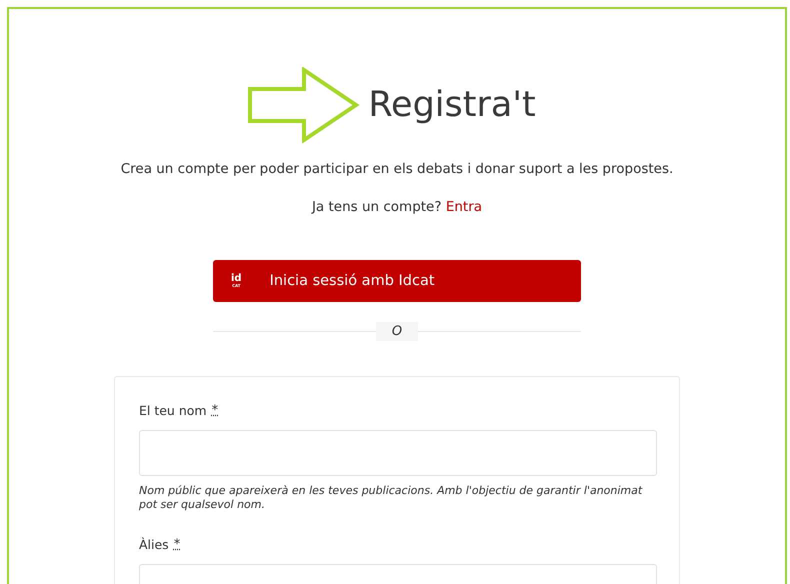 The width and height of the screenshot is (790, 584). What do you see at coordinates (391, 498) in the screenshot?
I see `field-help-text: Nom públic que apareixerà en les teves publicacions. Amb l'objectiu de garantir l'anonimat pot ser qualsevol nom.` at bounding box center [391, 498].